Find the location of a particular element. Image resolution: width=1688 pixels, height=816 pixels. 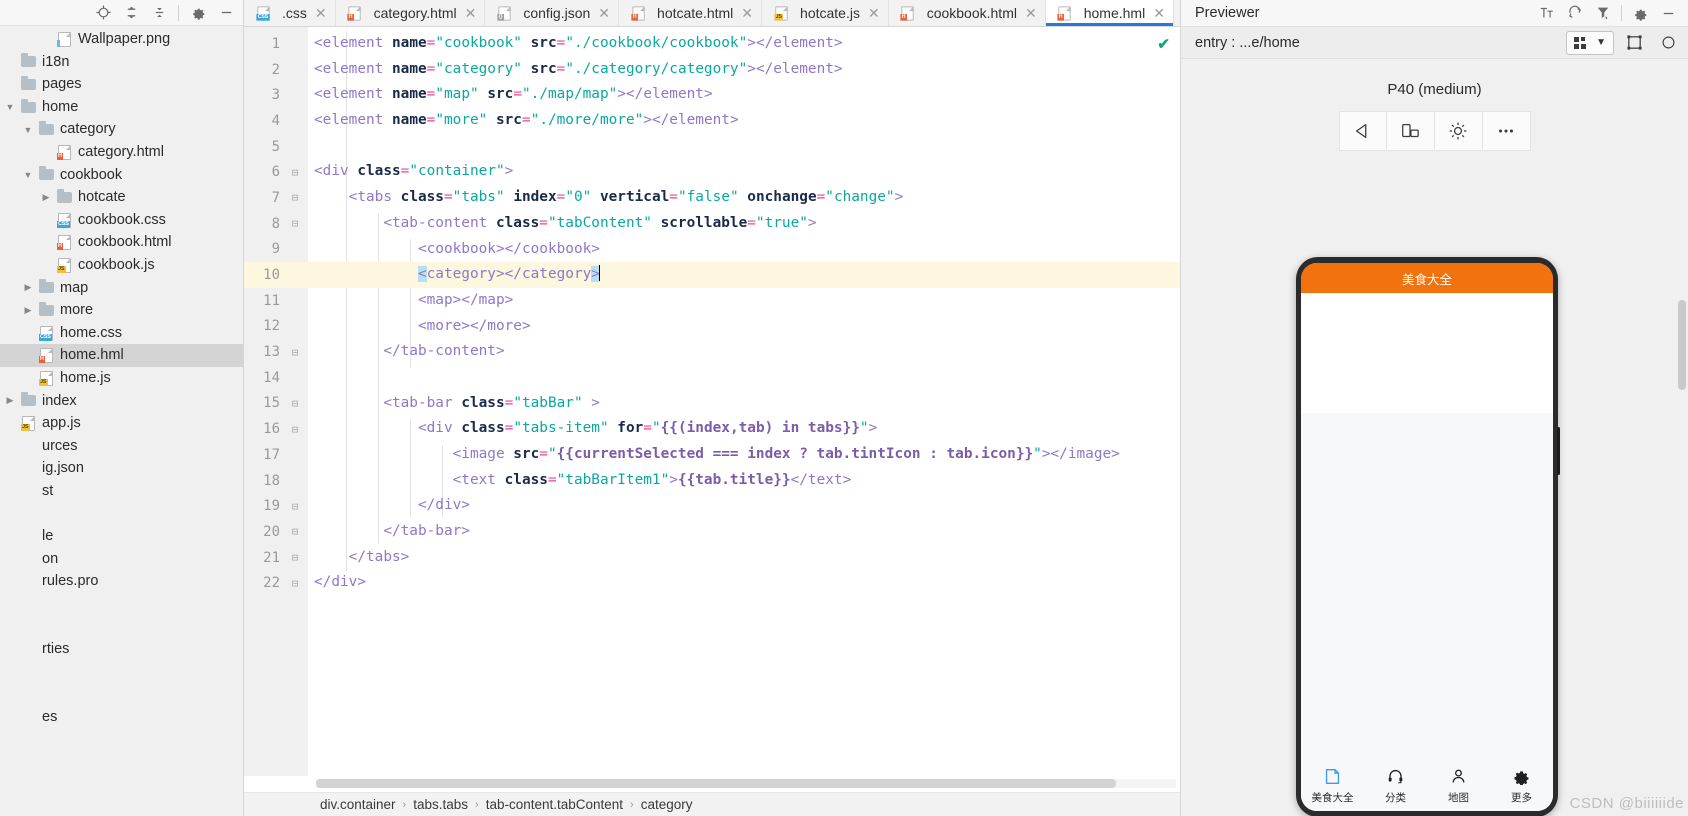

tree-item: ▶ index is located at coordinates (121, 401).